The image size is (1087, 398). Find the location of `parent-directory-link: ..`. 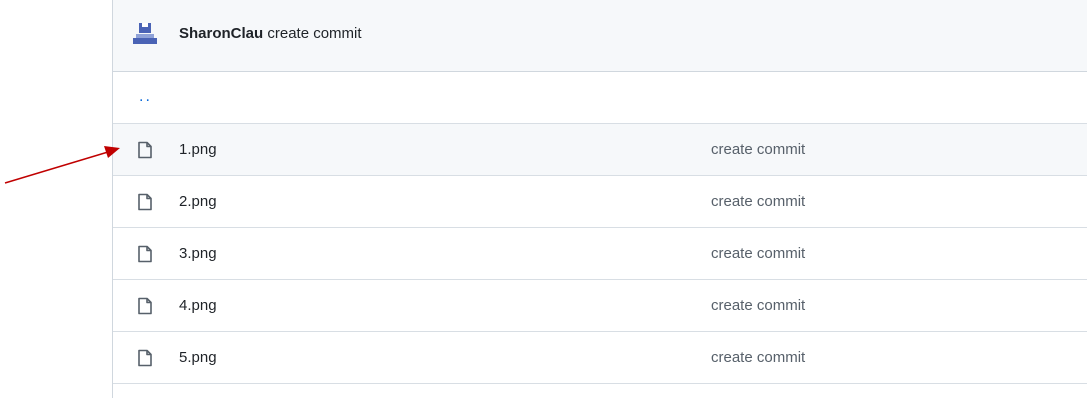

parent-directory-link: .. is located at coordinates (145, 97).